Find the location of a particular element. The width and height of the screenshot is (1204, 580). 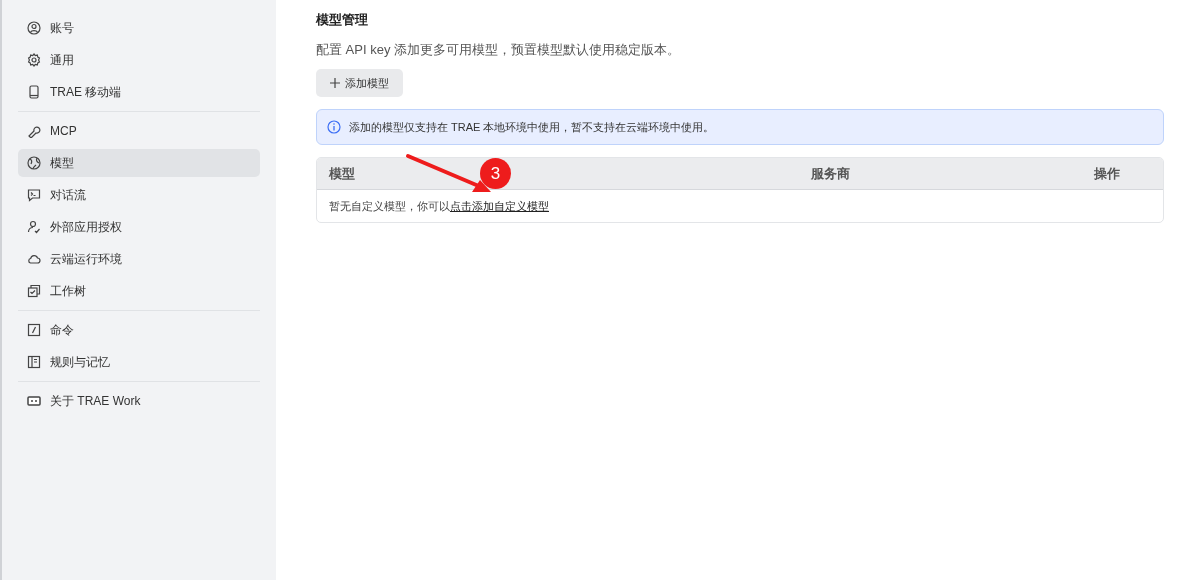

sidebar-item: MCP is located at coordinates (139, 131).